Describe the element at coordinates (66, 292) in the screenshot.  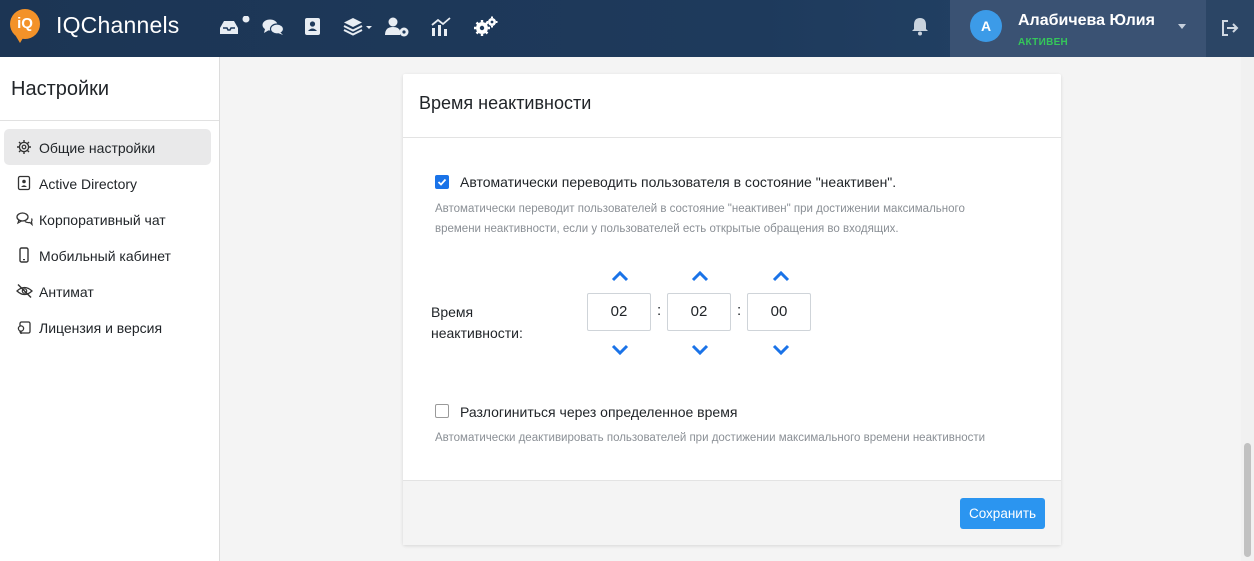
I see `sidebar-item-label: Антимат` at that location.